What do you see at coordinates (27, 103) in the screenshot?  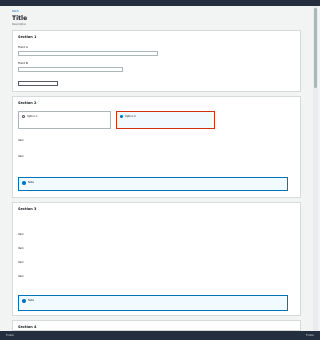 I see `ownership-heading: Section 2` at bounding box center [27, 103].